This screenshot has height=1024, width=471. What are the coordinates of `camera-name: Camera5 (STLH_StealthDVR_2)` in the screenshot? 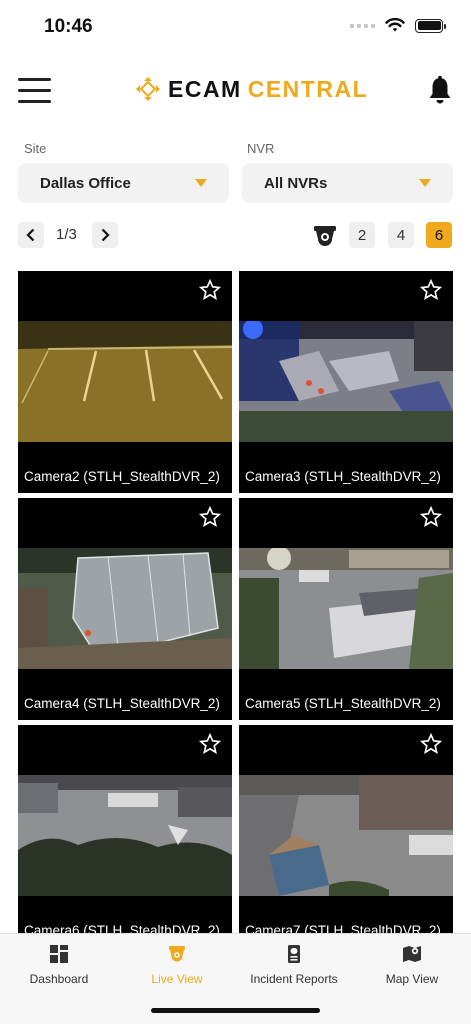 It's located at (343, 703).